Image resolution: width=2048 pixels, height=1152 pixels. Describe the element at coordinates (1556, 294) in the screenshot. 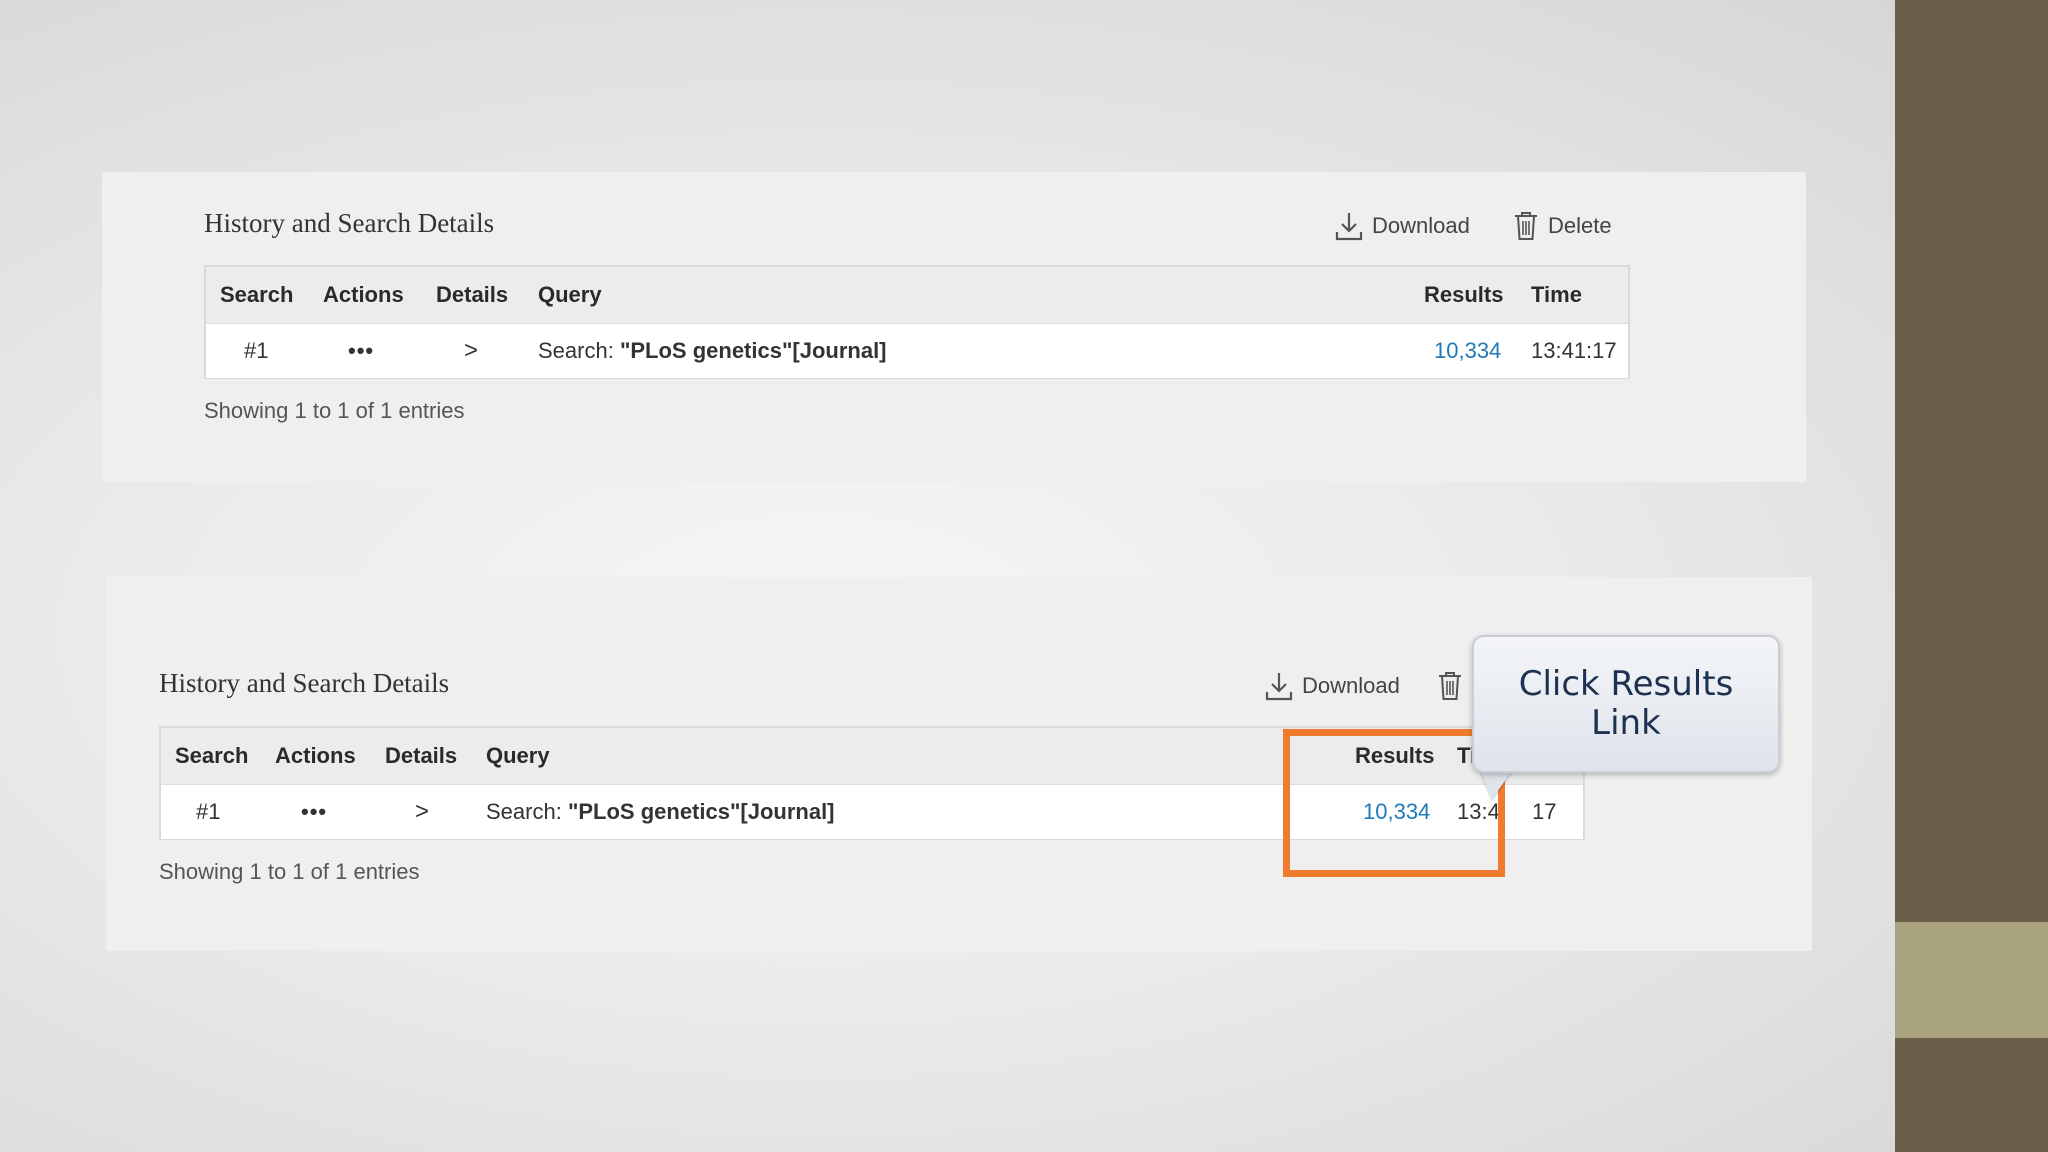

I see `col-time: Time` at that location.